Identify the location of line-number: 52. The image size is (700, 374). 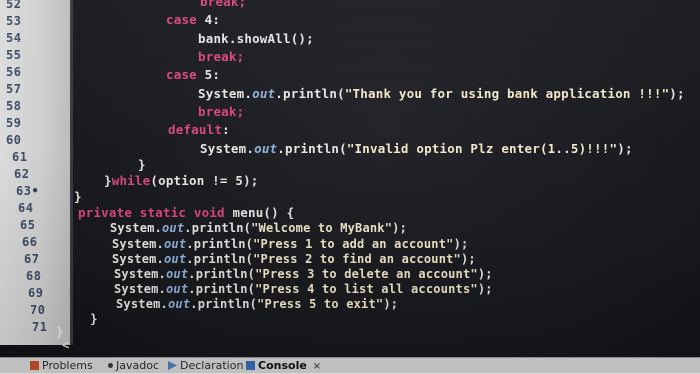
(14, 5).